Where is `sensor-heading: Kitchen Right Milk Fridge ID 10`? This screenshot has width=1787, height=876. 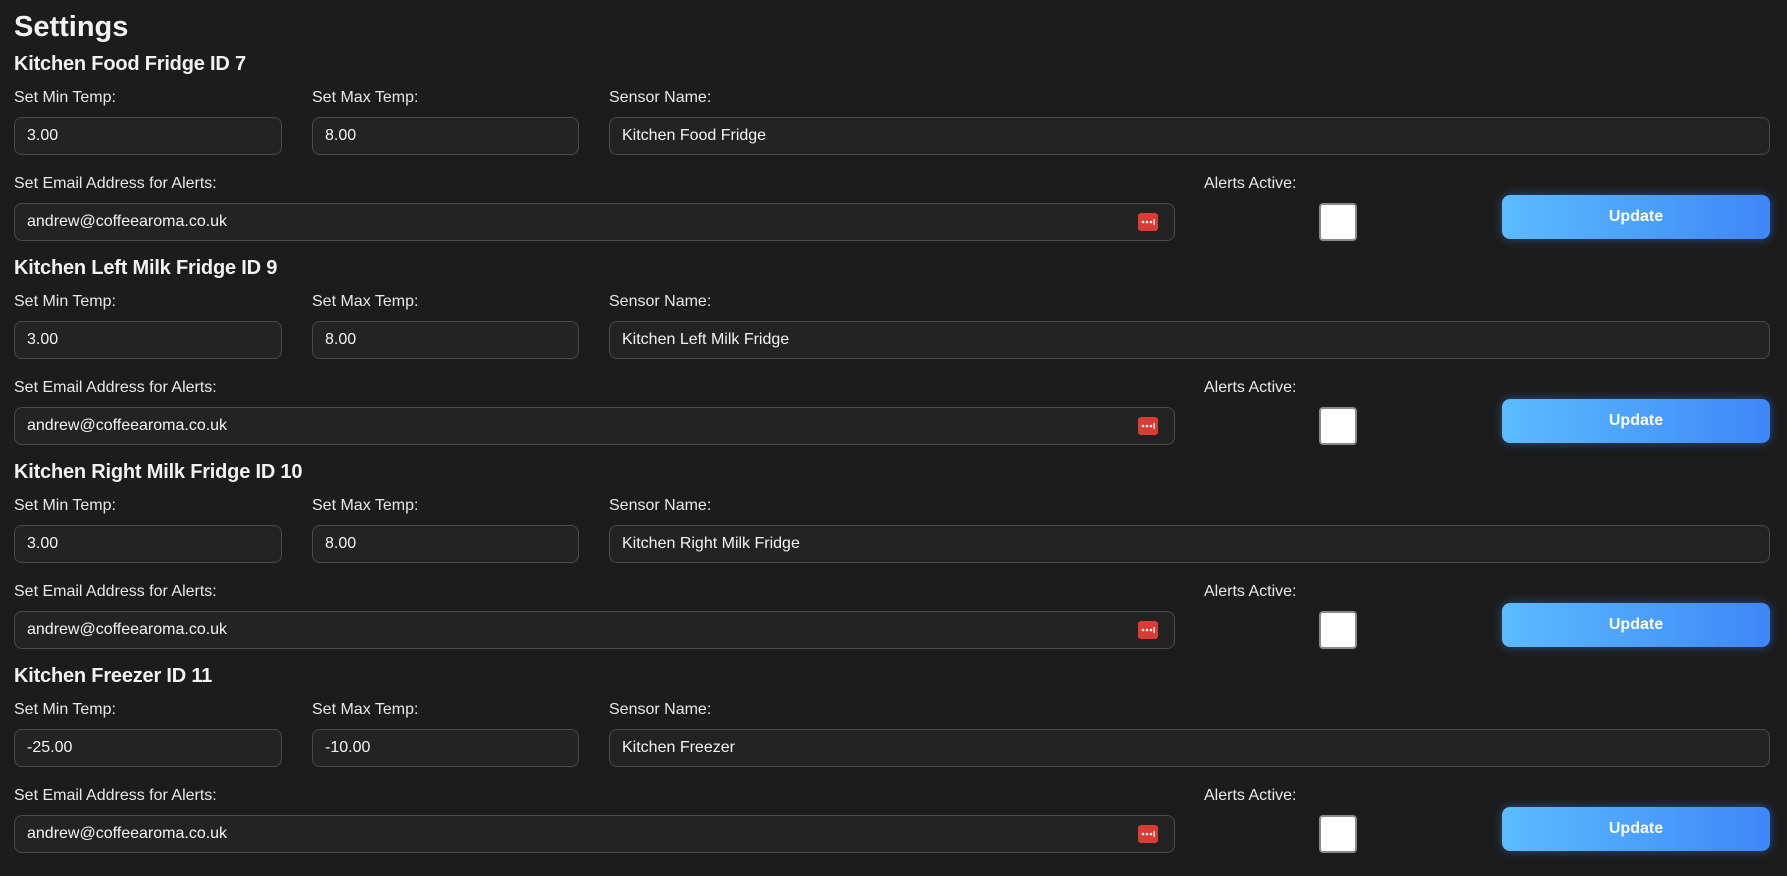 sensor-heading: Kitchen Right Milk Fridge ID 10 is located at coordinates (158, 472).